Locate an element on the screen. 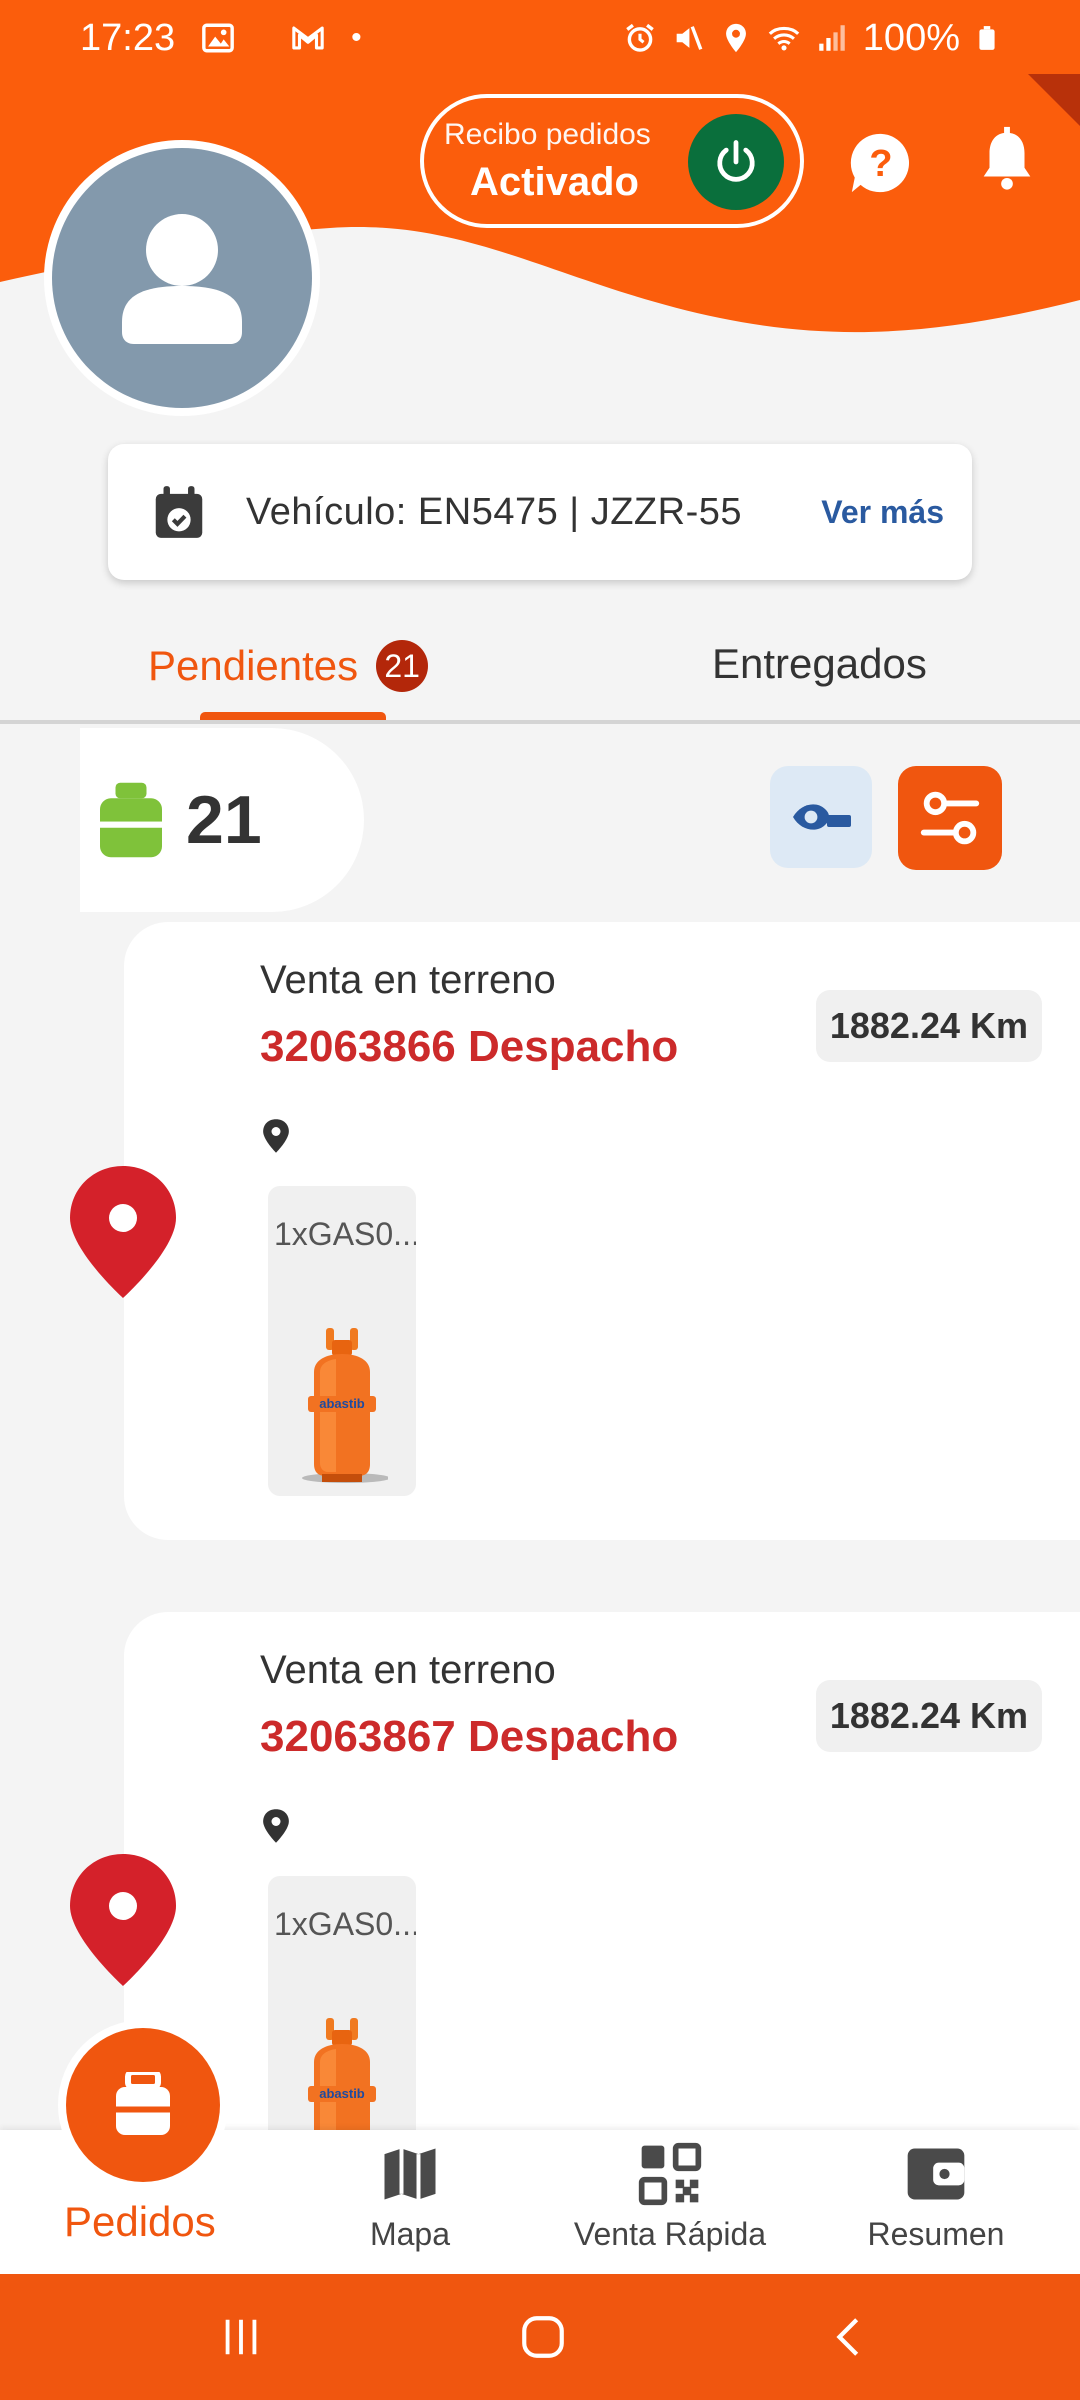  tab-pendientes: Pendientes 21 is located at coordinates (288, 666).